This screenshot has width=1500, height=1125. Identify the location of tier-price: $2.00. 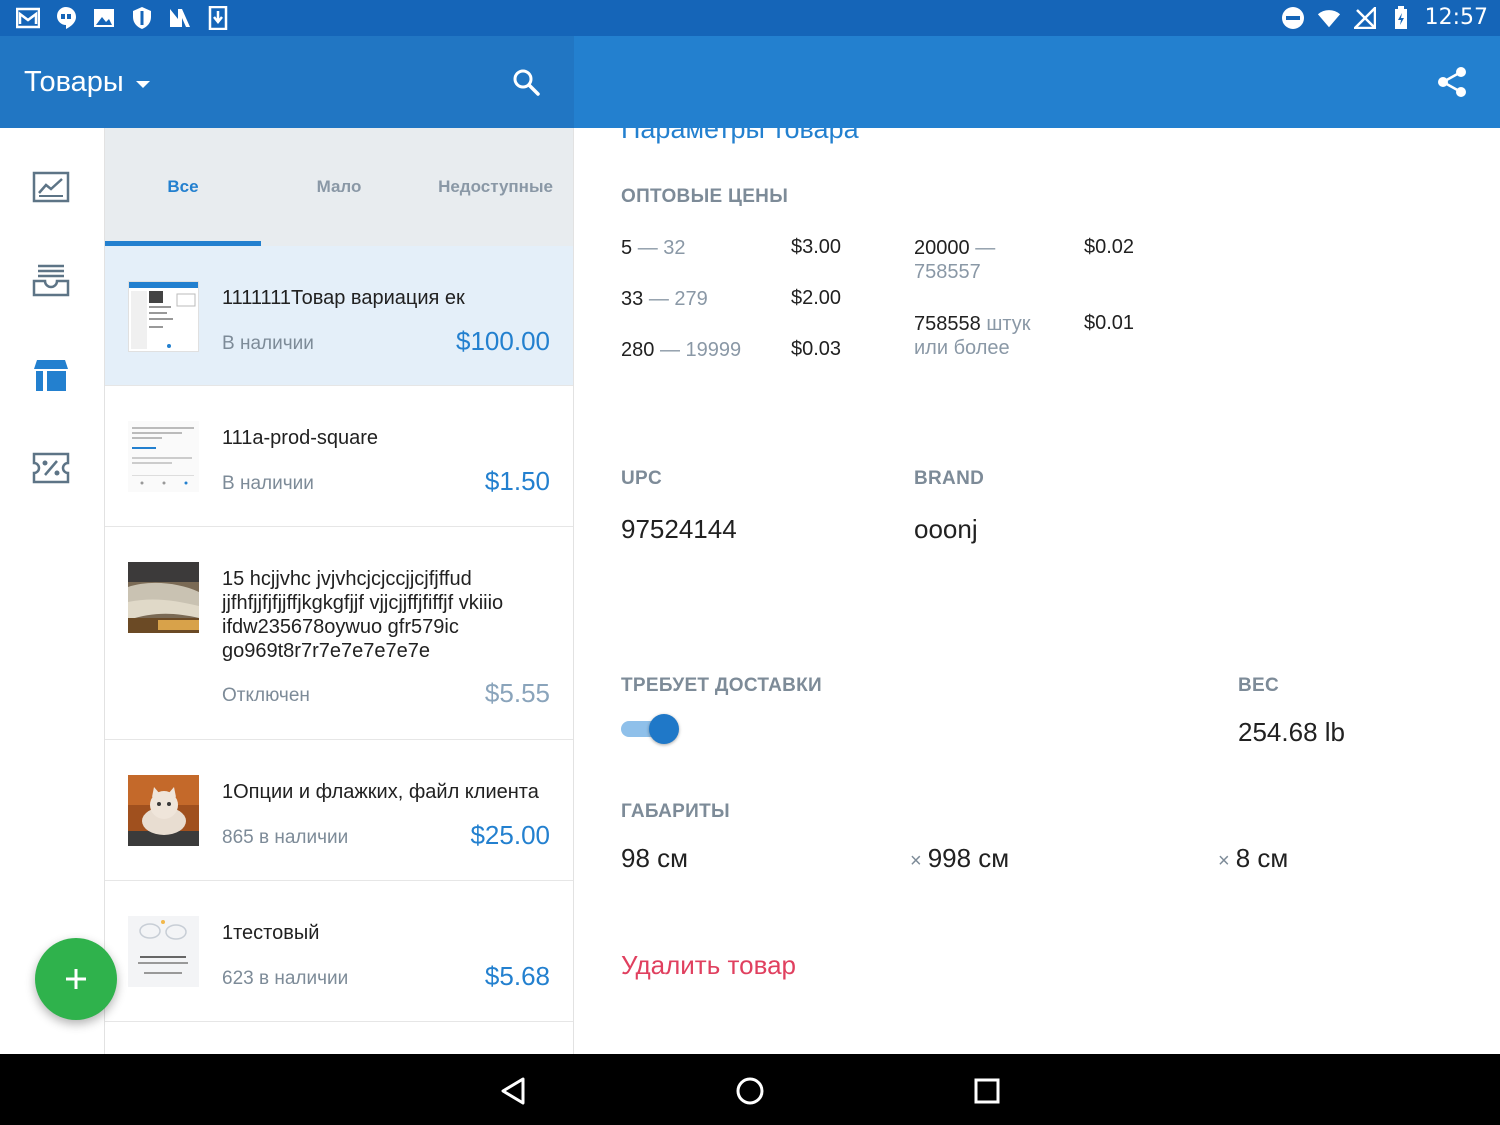
(816, 298).